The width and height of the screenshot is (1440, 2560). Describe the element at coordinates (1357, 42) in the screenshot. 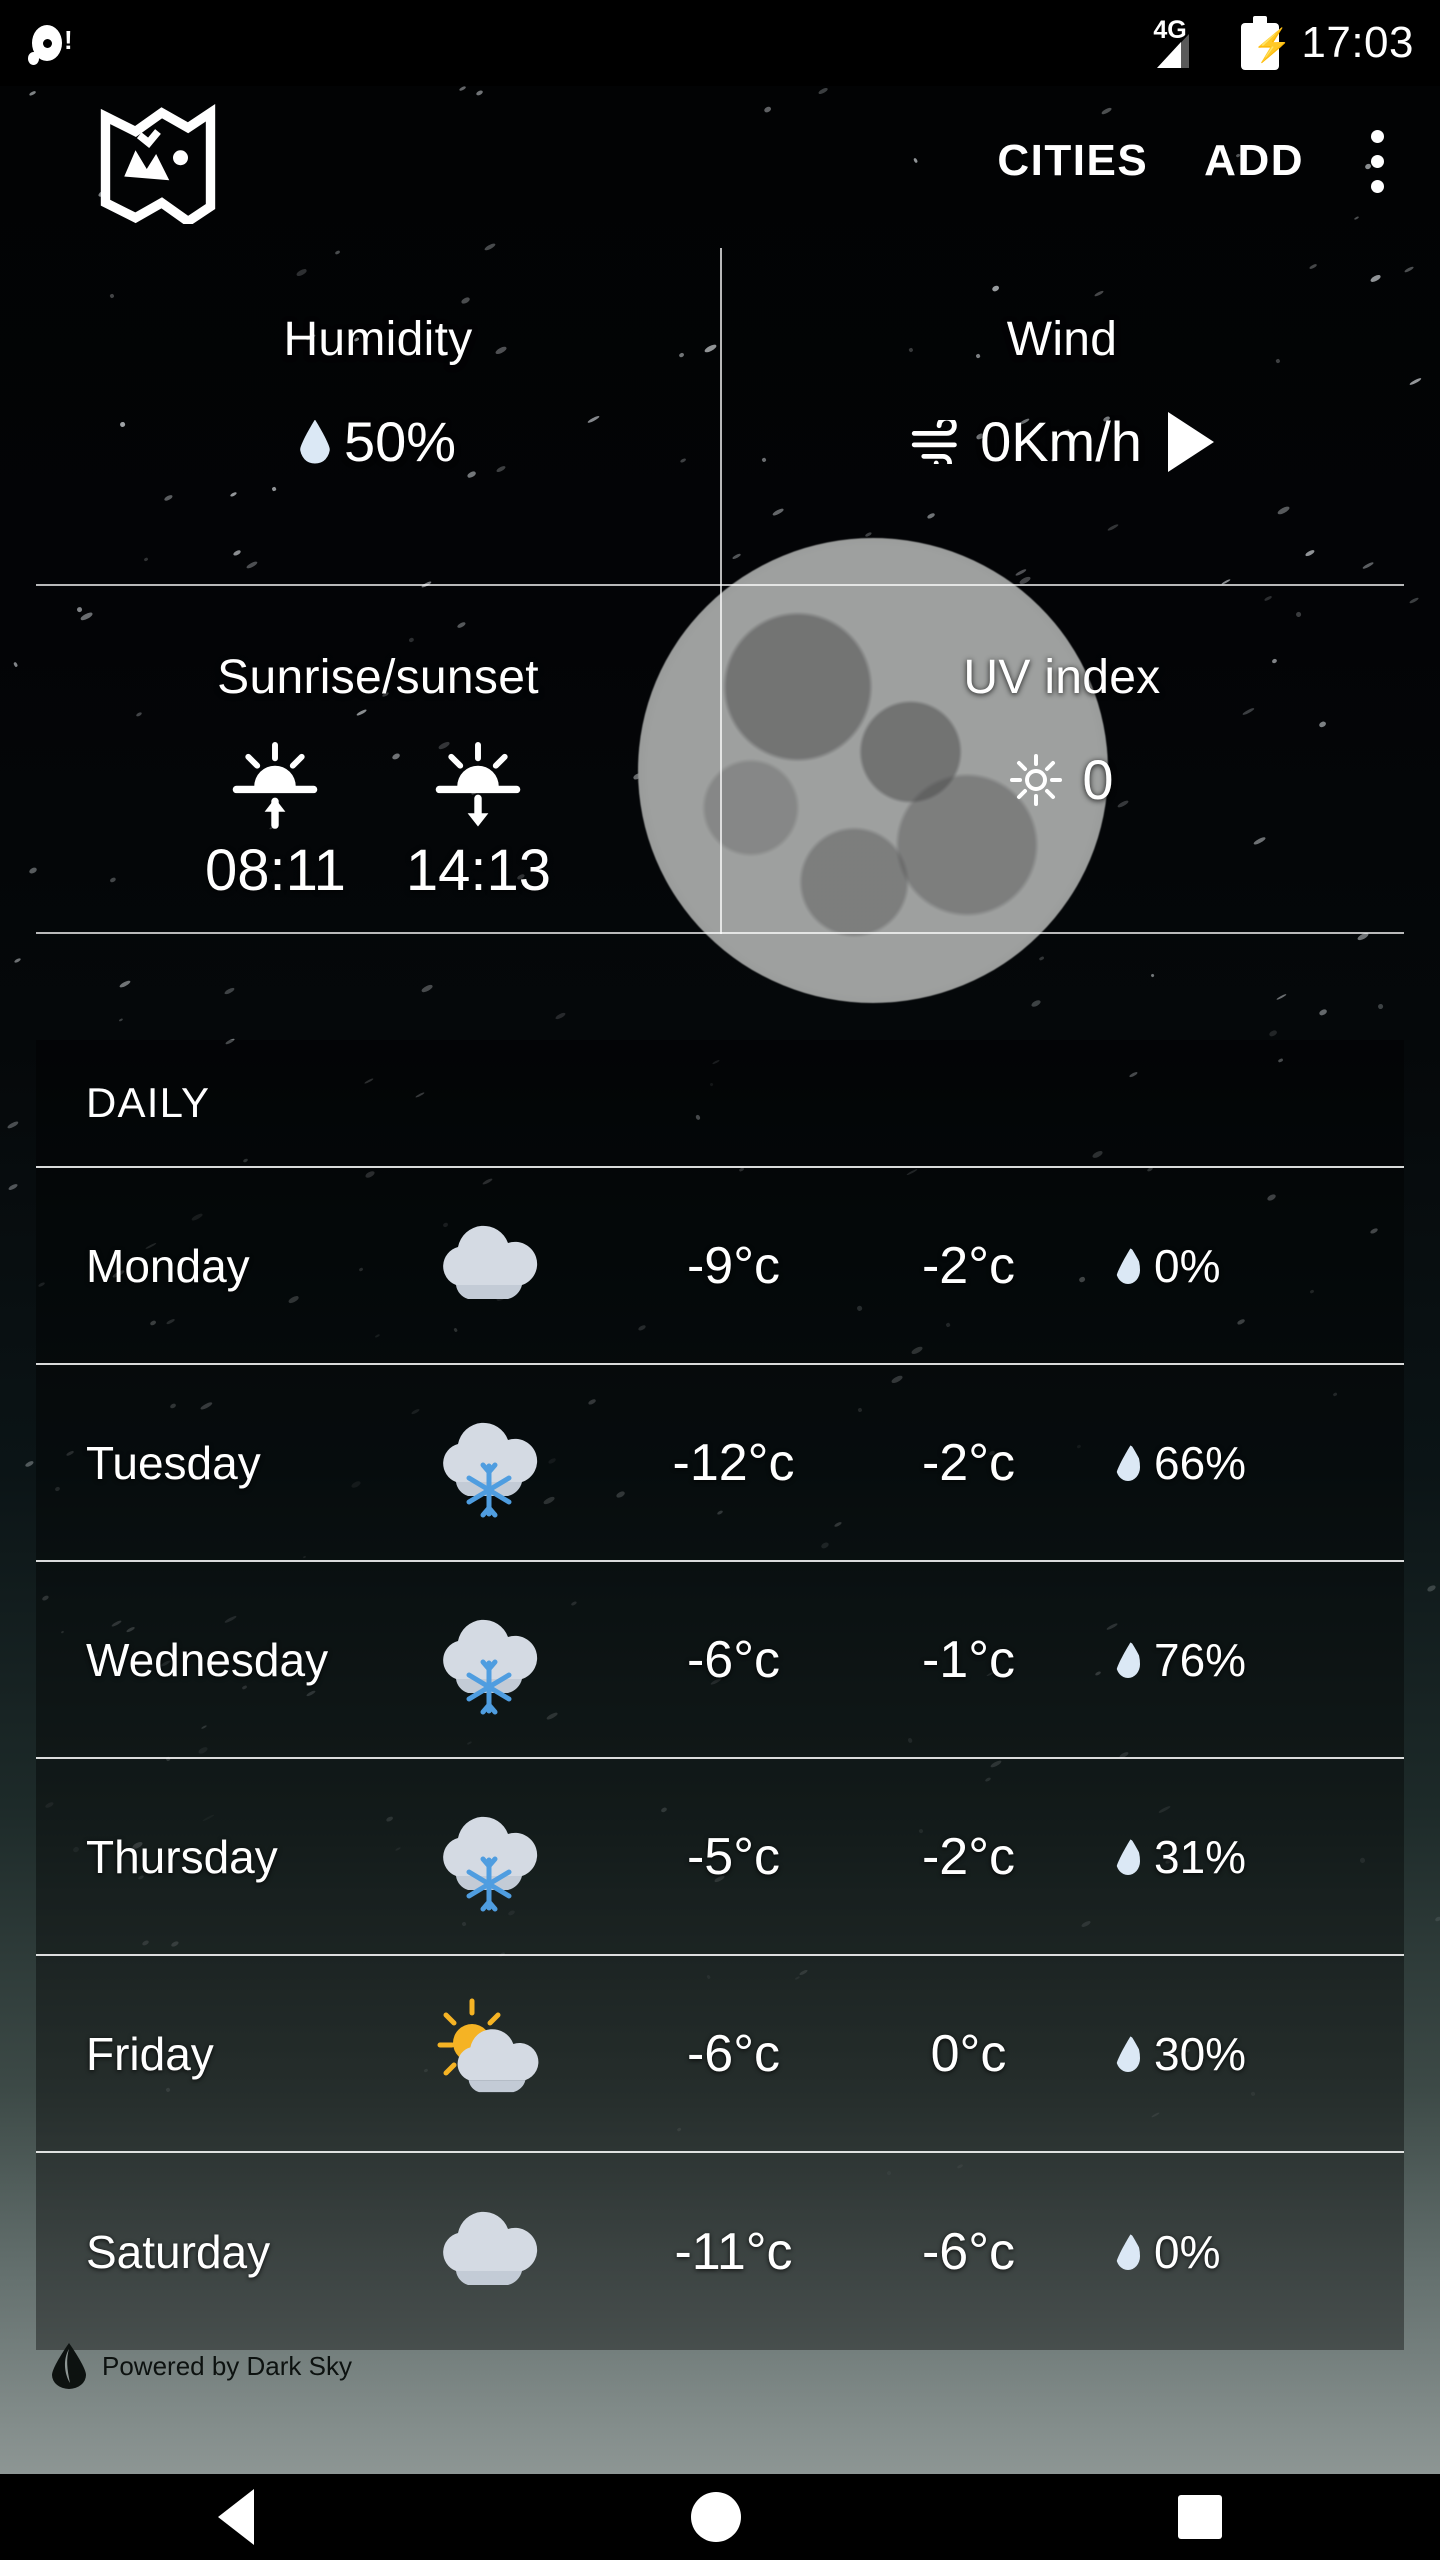

I see `status-bar-clock: 17:03` at that location.